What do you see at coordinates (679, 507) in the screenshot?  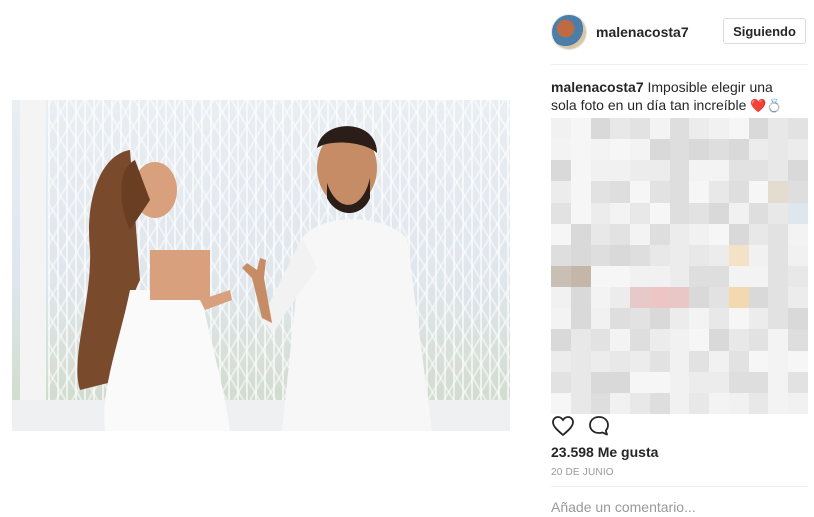 I see `comment-input` at bounding box center [679, 507].